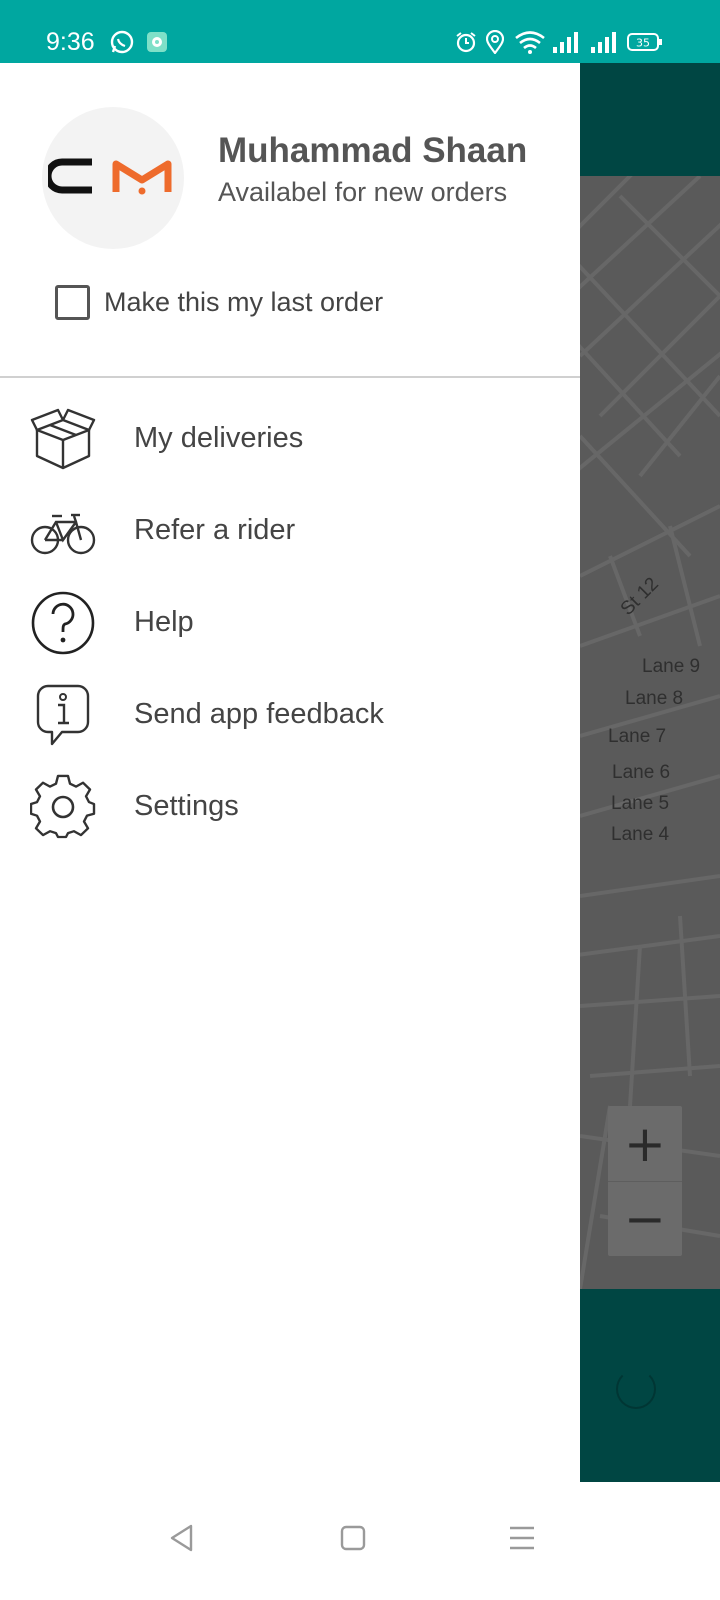 The image size is (720, 1600). Describe the element at coordinates (110, 176) in the screenshot. I see `cm-logo` at that location.